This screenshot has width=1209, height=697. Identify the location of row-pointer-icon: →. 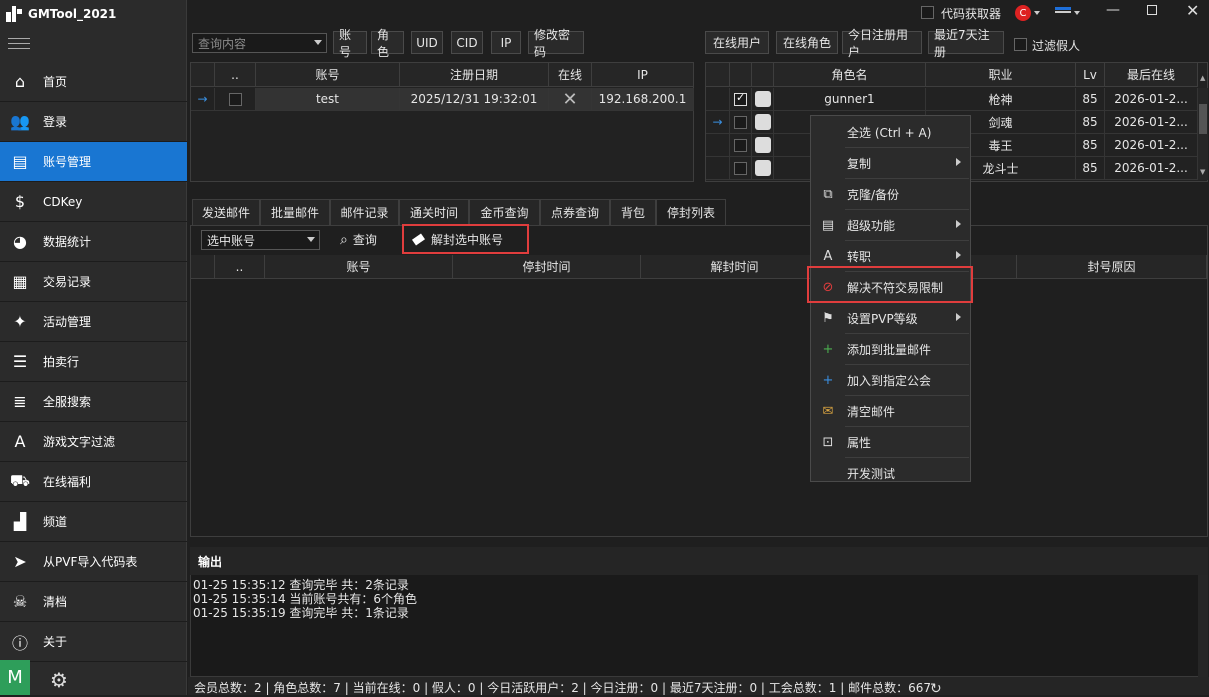
(203, 99).